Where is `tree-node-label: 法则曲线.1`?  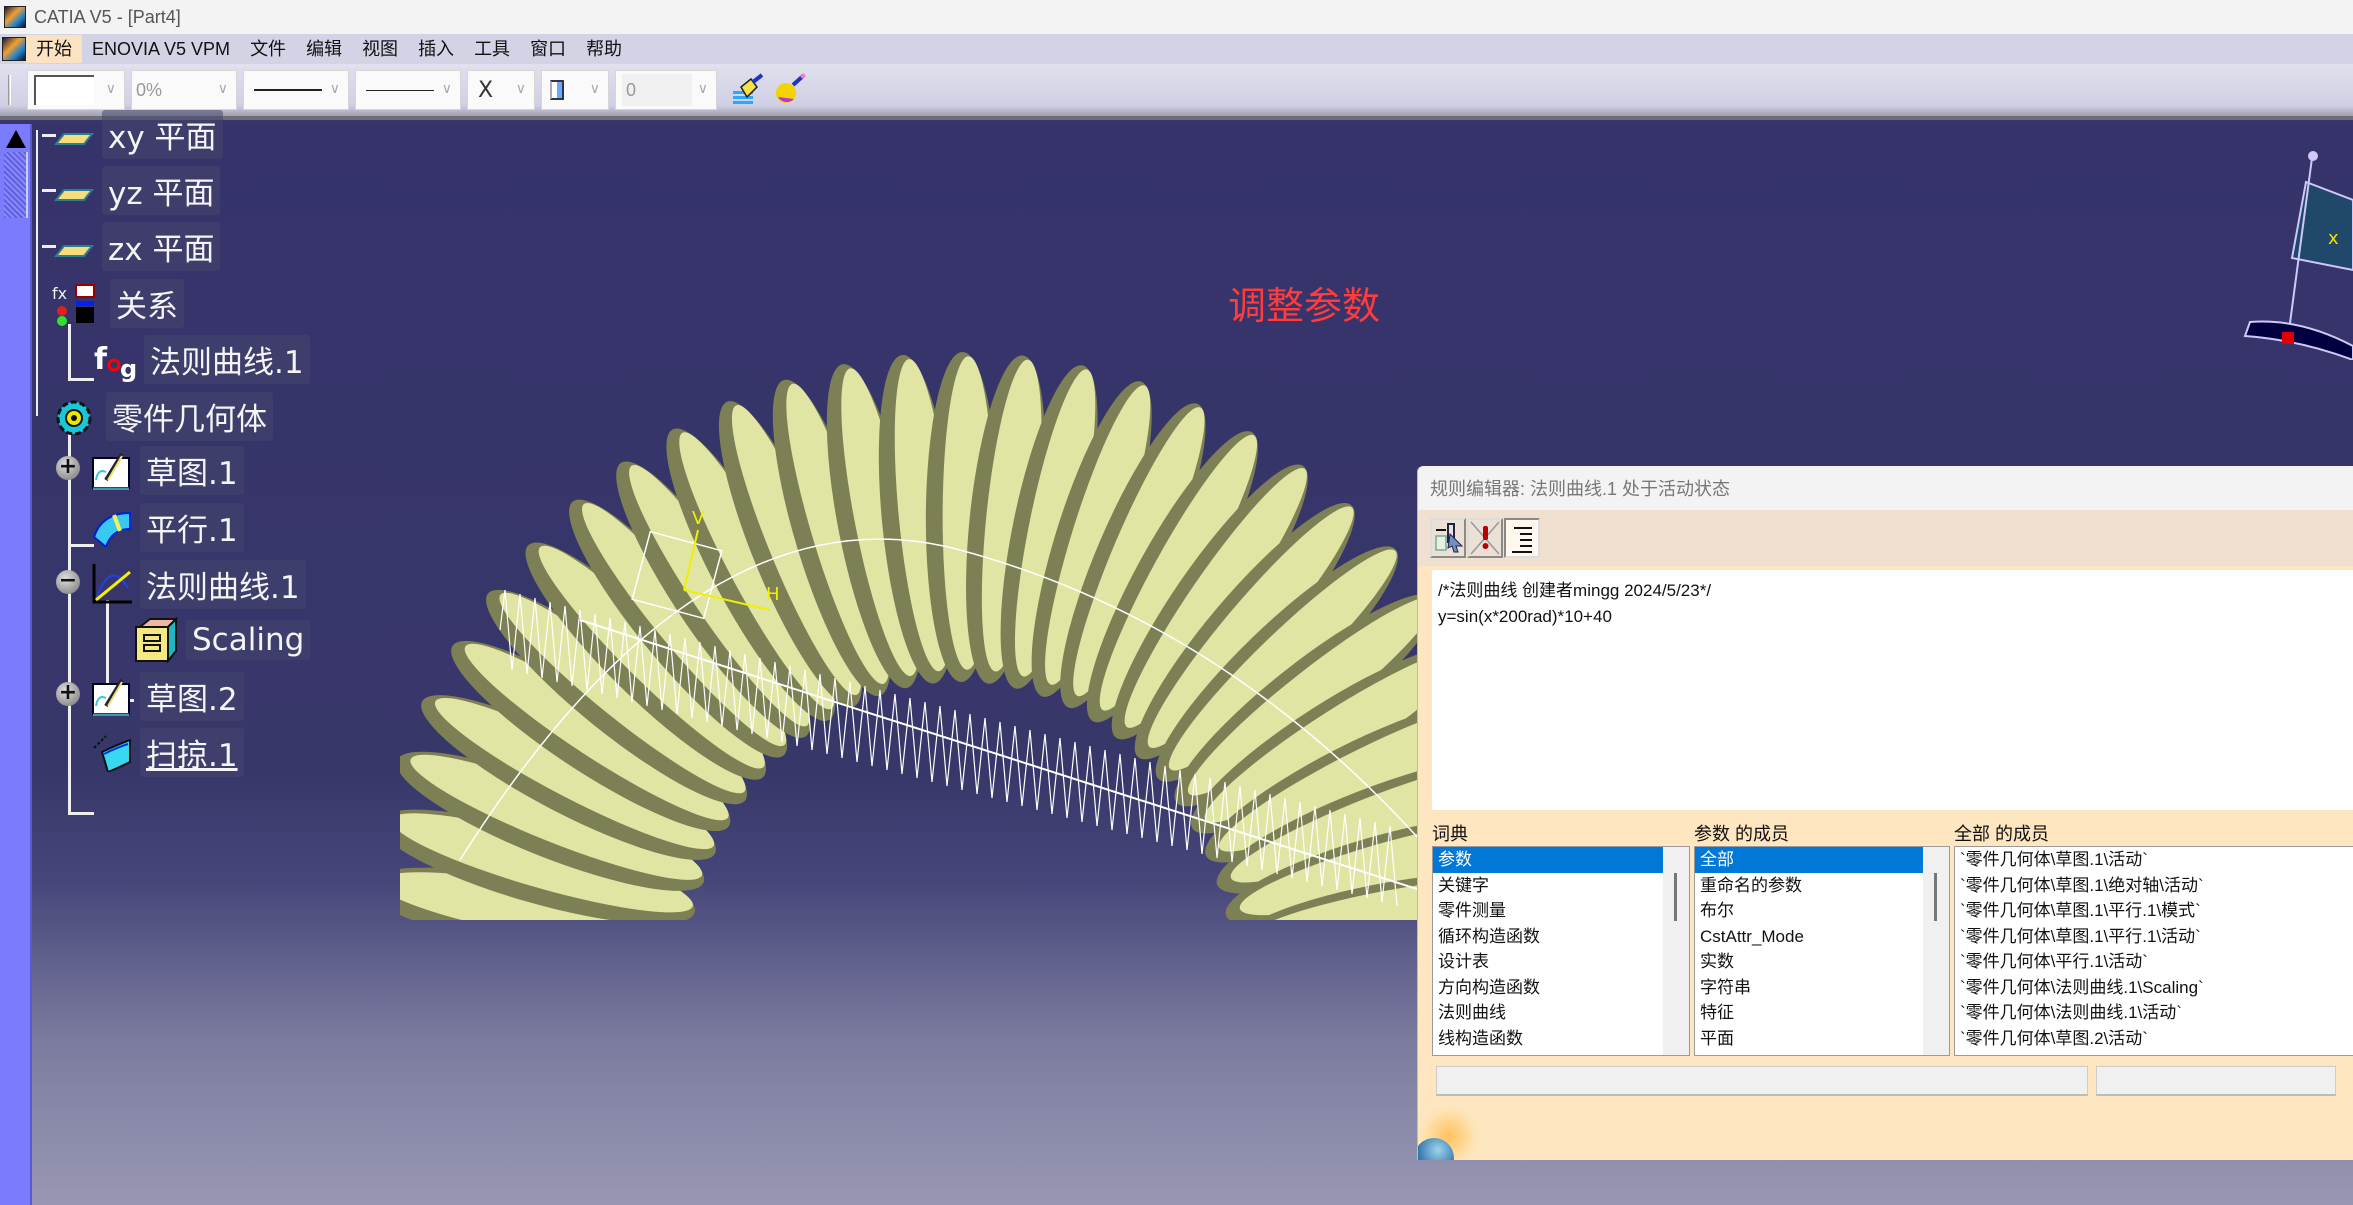 tree-node-label: 法则曲线.1 is located at coordinates (223, 584).